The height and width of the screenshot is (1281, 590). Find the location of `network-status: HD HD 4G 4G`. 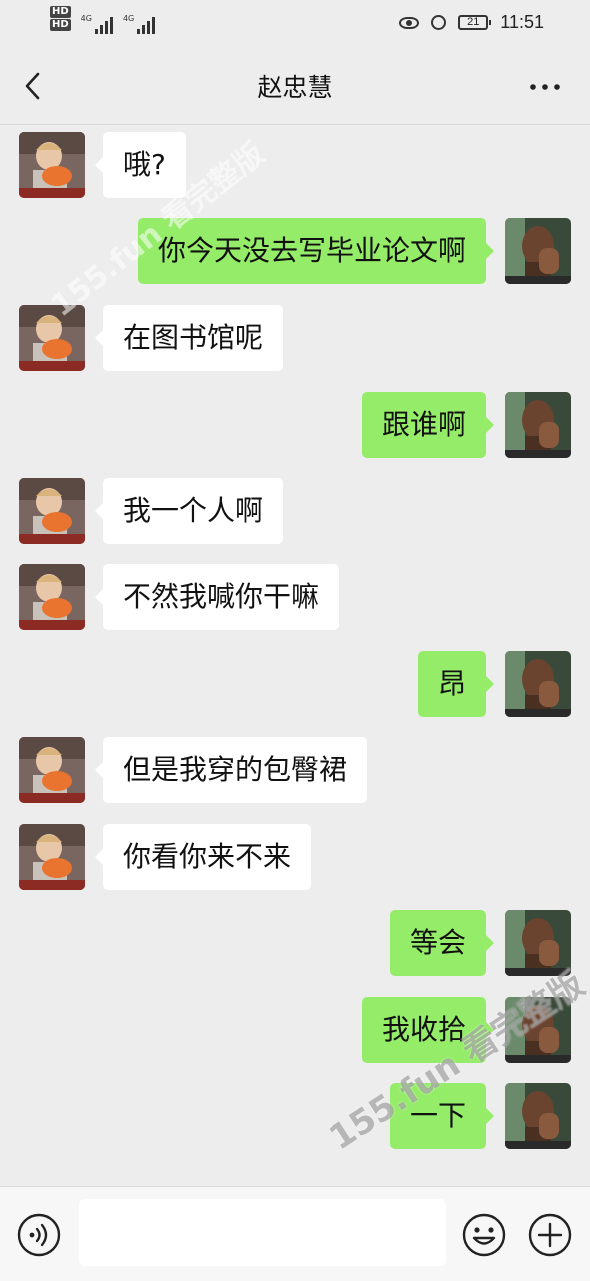

network-status: HD HD 4G 4G is located at coordinates (103, 20).